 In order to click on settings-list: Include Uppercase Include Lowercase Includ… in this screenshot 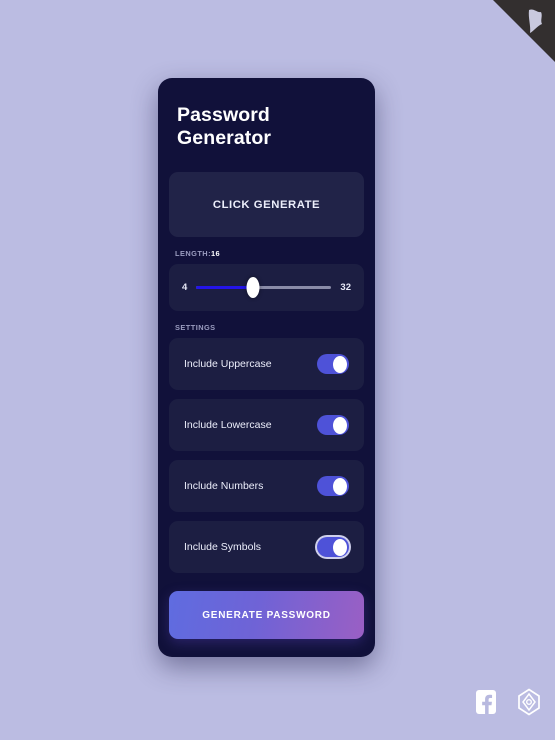, I will do `click(266, 455)`.